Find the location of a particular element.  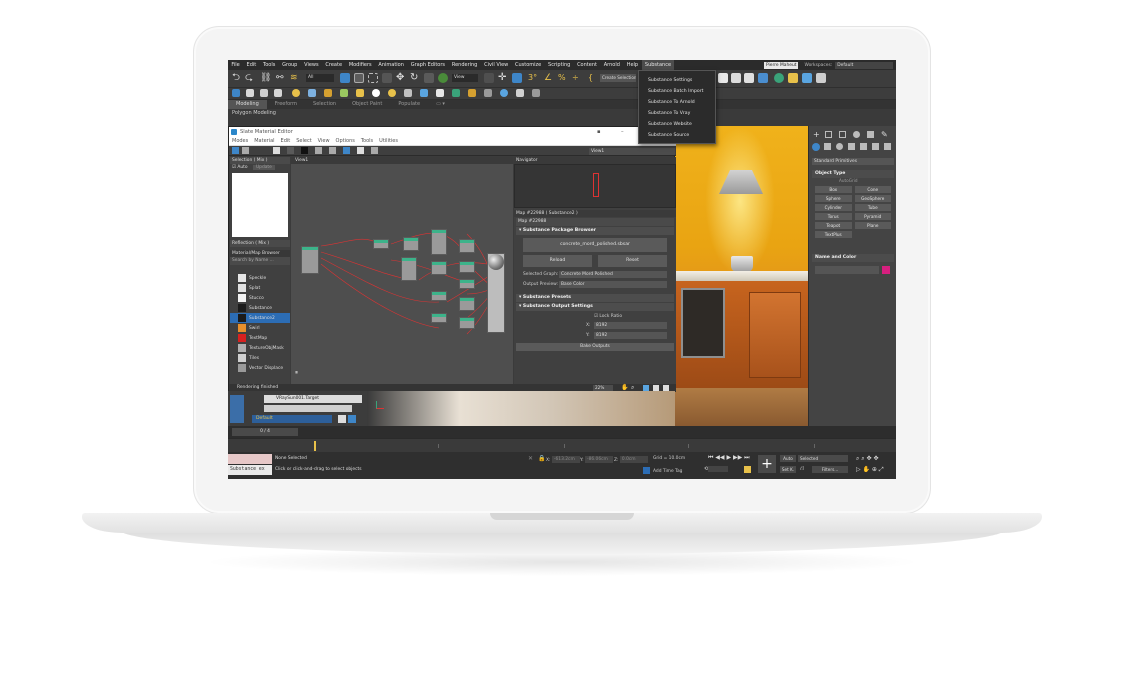

track-bar is located at coordinates (562, 445).